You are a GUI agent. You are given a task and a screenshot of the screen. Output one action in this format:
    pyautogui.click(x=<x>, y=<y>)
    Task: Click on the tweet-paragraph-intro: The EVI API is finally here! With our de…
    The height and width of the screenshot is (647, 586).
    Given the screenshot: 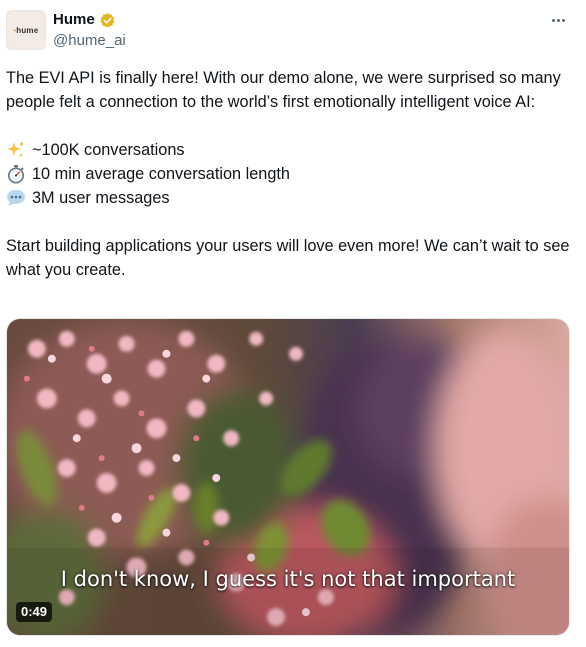 What is the action you would take?
    pyautogui.click(x=283, y=90)
    